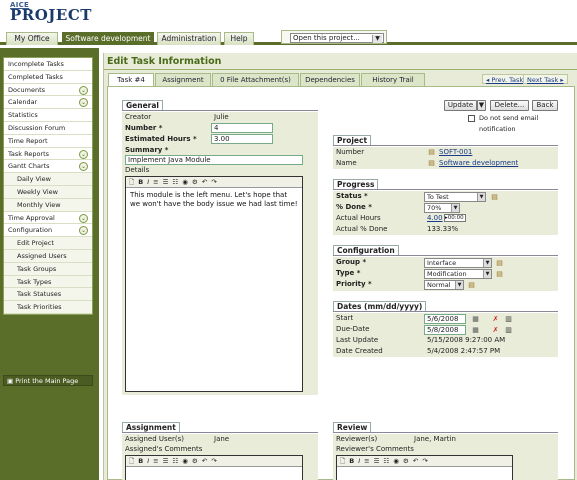  What do you see at coordinates (48, 154) in the screenshot?
I see `sidebar-item-task-reports: Task Reports ⌄` at bounding box center [48, 154].